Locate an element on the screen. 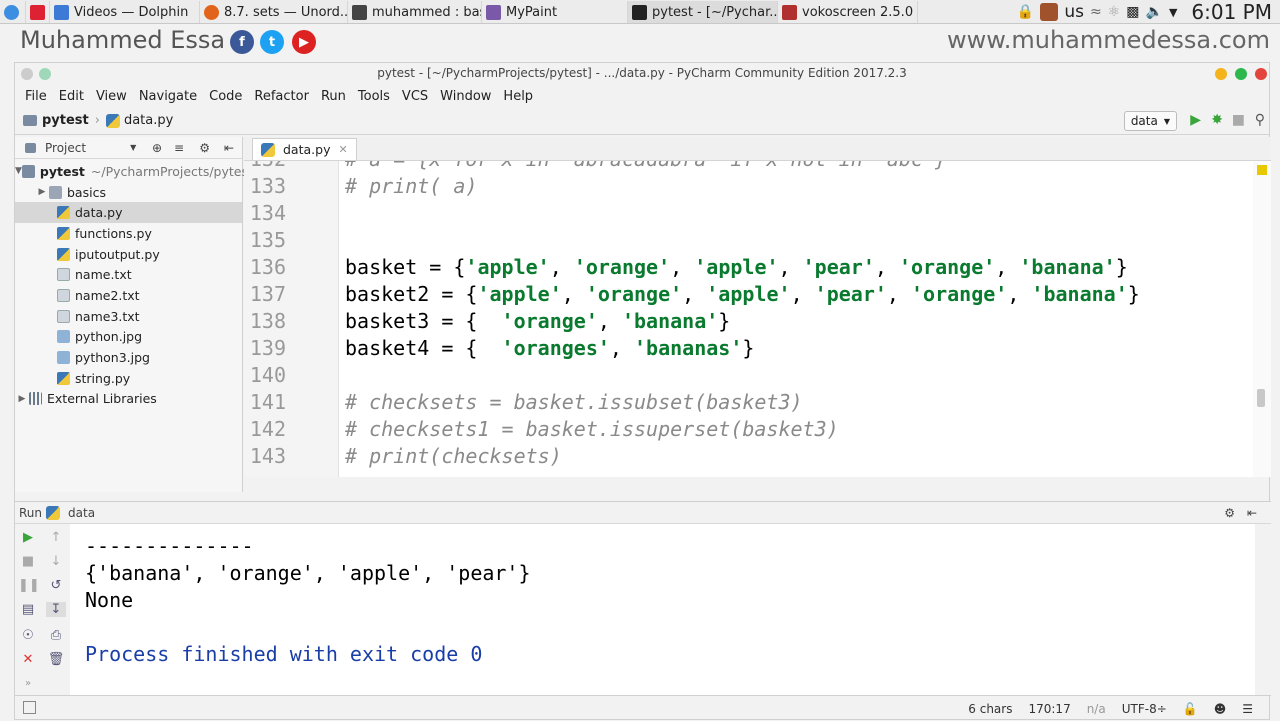 The height and width of the screenshot is (721, 1280). debug-icon: ✸ is located at coordinates (1217, 120).